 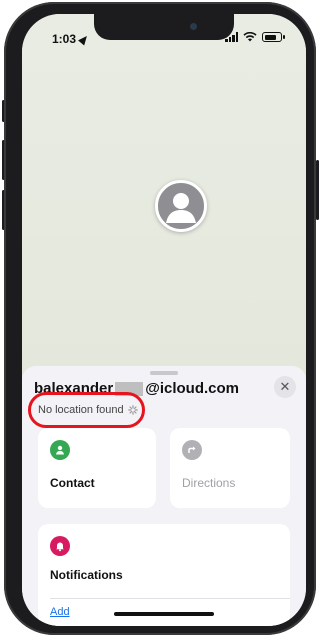 I want to click on home-indicator, so click(x=164, y=614).